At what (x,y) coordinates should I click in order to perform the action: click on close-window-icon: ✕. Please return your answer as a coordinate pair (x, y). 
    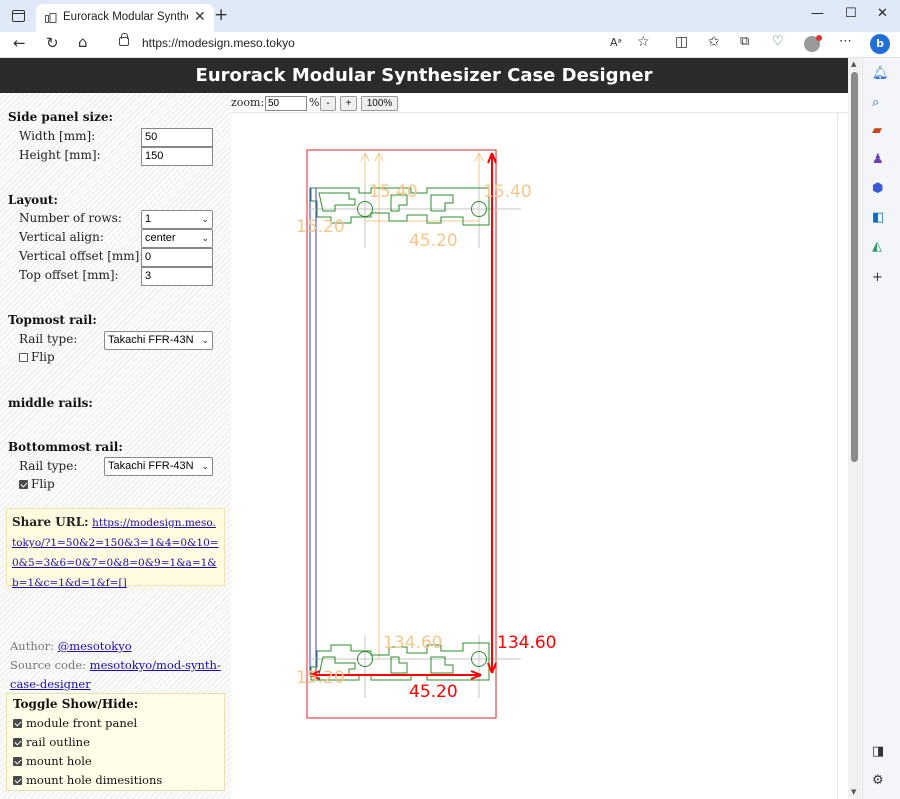
    Looking at the image, I should click on (882, 13).